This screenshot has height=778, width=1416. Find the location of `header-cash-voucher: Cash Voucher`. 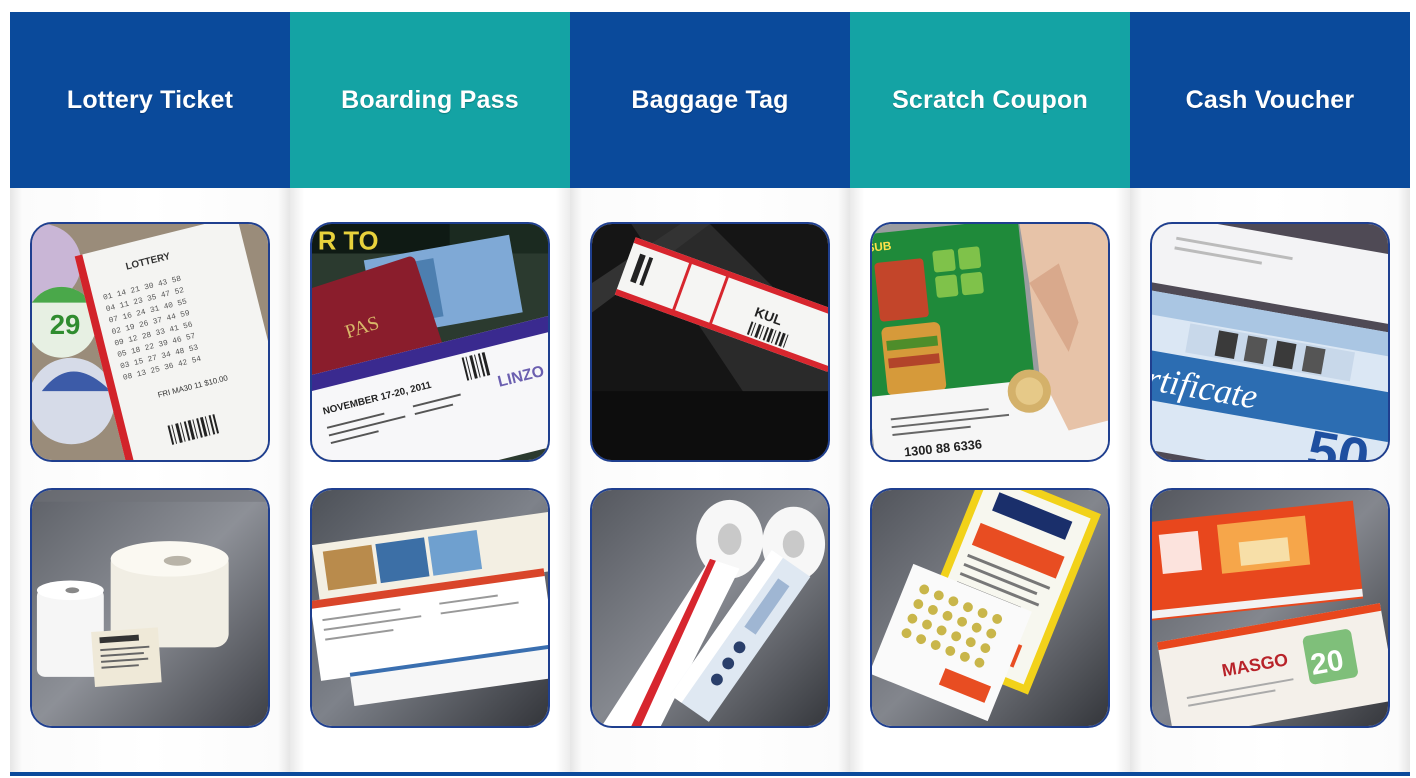

header-cash-voucher: Cash Voucher is located at coordinates (1270, 100).